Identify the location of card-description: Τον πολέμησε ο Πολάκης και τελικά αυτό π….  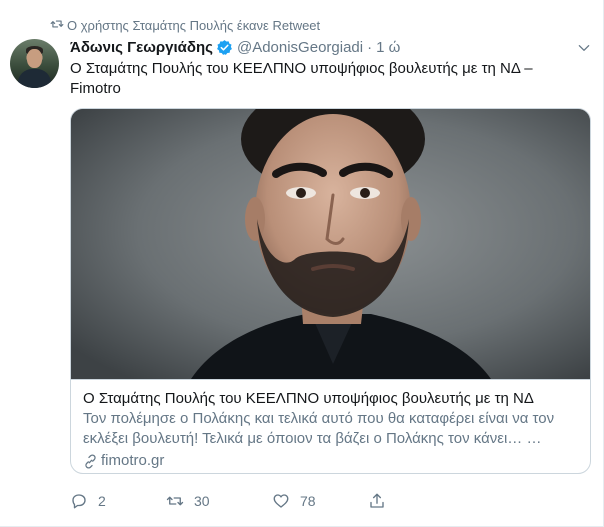
(319, 428).